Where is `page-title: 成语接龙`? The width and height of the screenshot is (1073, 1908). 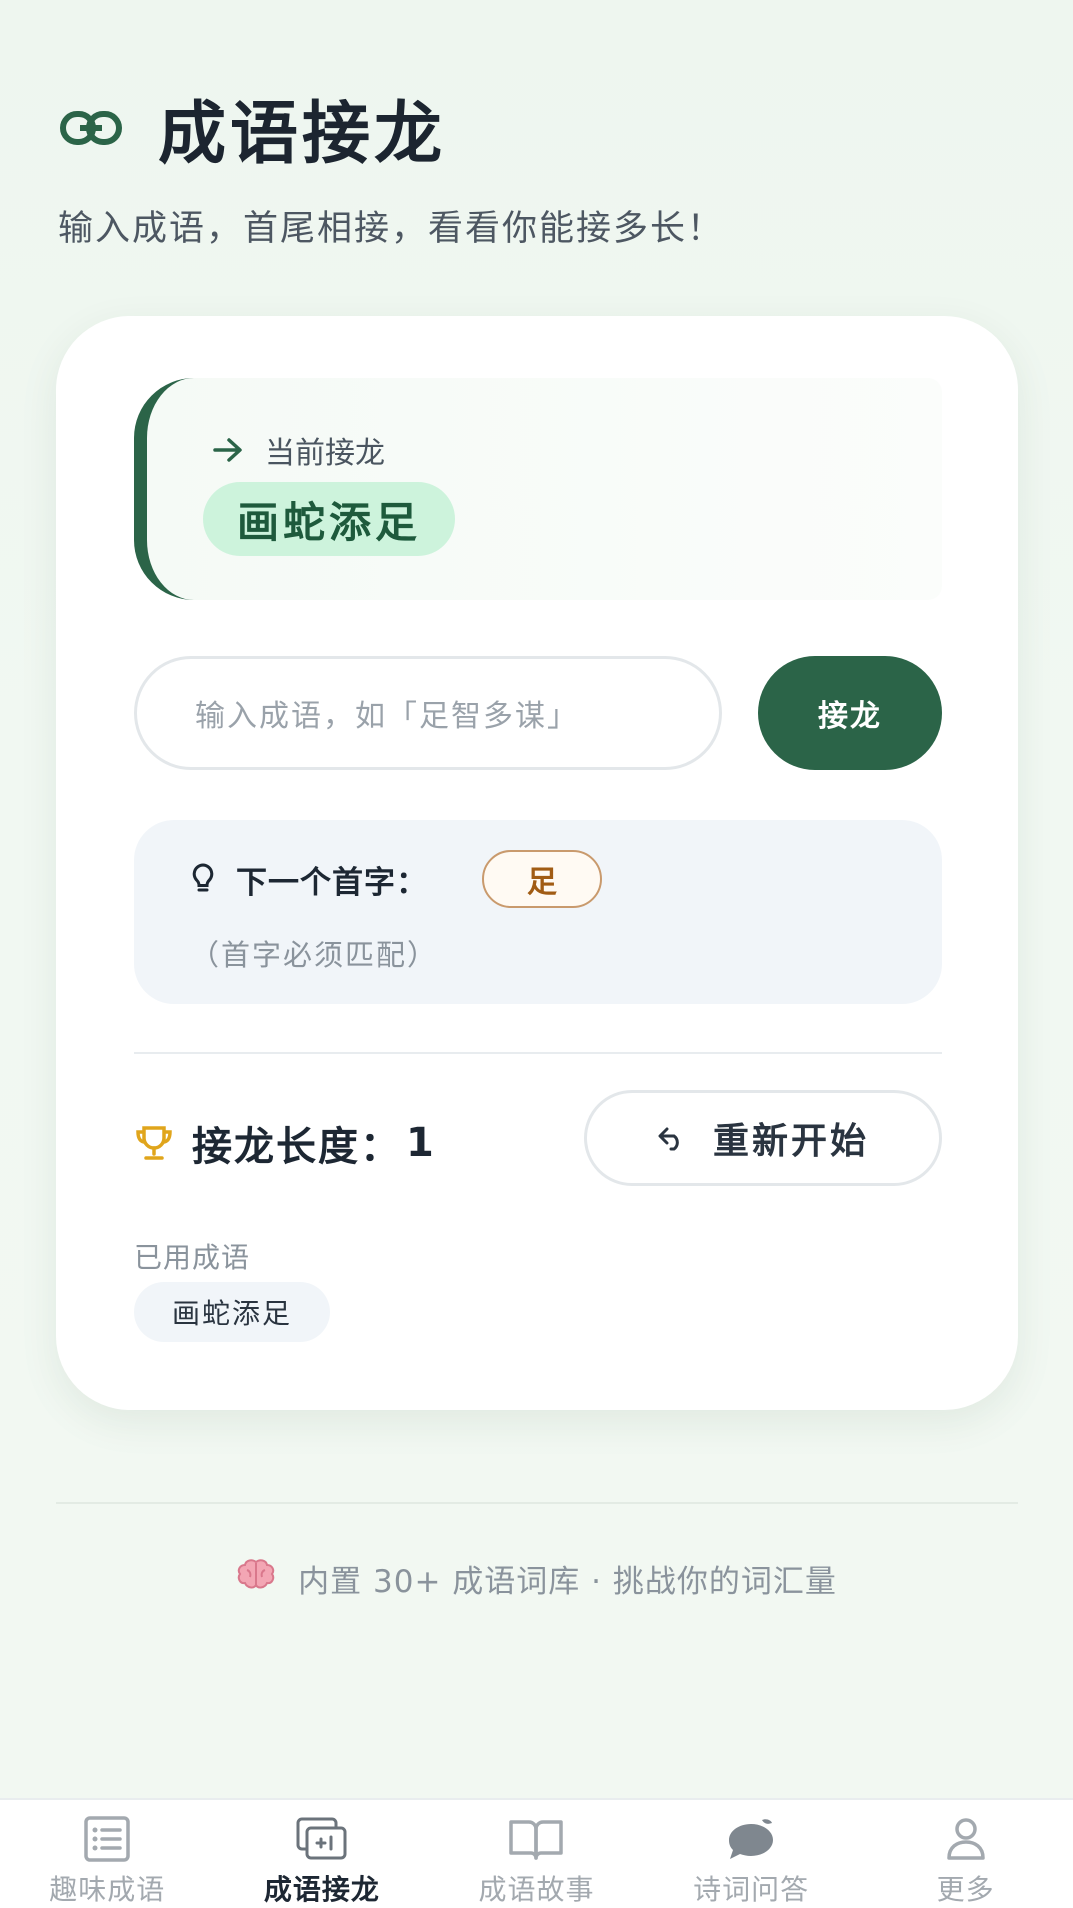
page-title: 成语接龙 is located at coordinates (302, 134).